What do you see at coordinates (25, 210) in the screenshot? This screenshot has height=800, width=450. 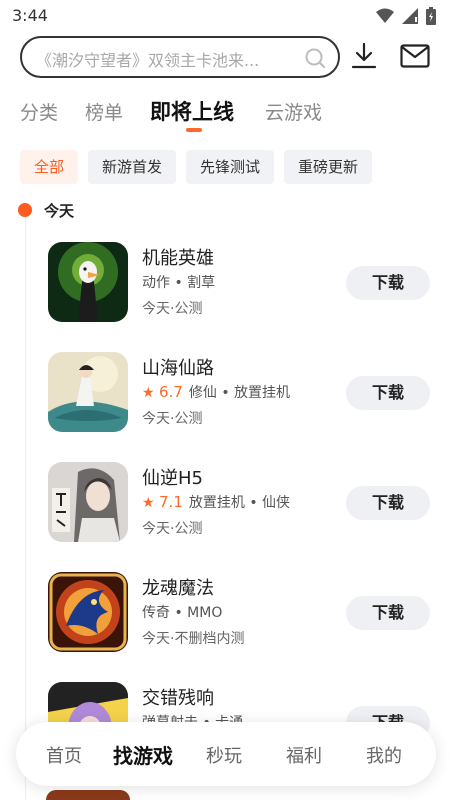 I see `timeline-dot` at bounding box center [25, 210].